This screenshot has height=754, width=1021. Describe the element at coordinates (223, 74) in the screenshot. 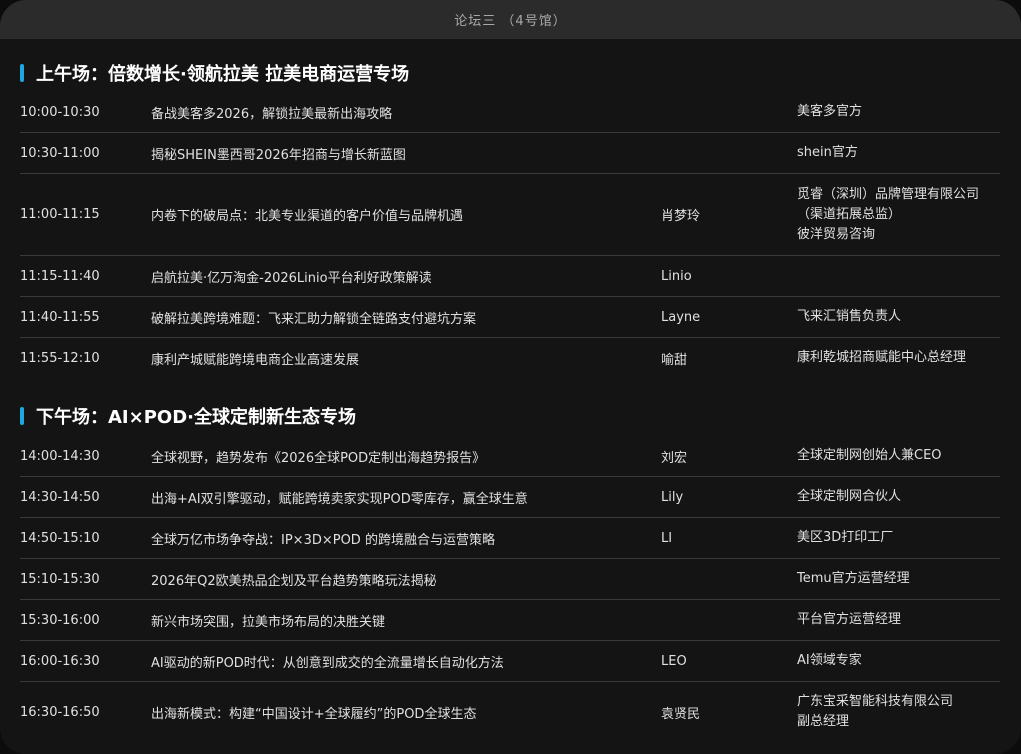

I see `morning-title-text: 上午场：倍数增长·领航拉美 拉美电商运营专场` at that location.